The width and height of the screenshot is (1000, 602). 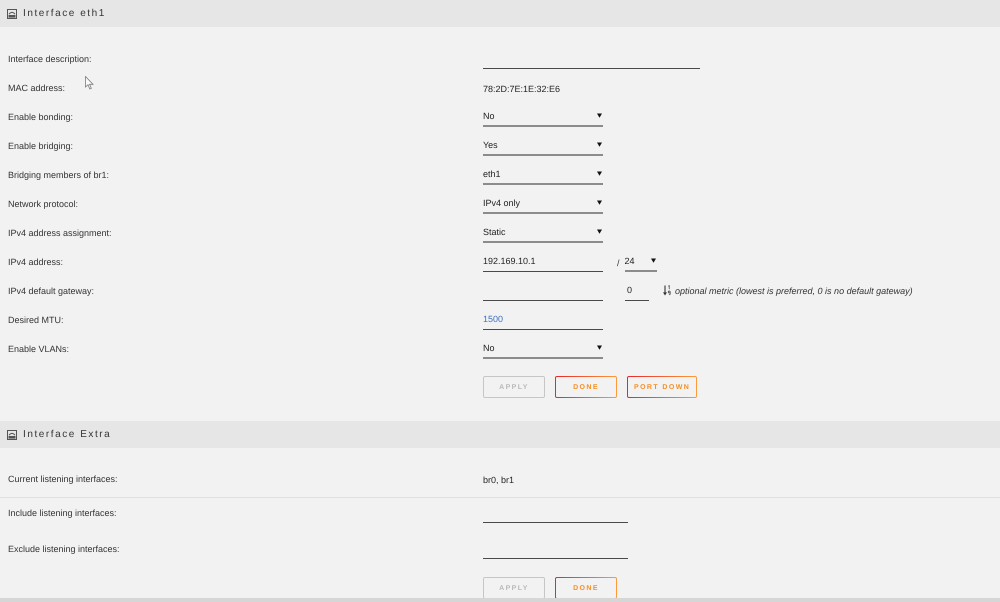 What do you see at coordinates (60, 233) in the screenshot?
I see `field-label: IPv4 address assignment:` at bounding box center [60, 233].